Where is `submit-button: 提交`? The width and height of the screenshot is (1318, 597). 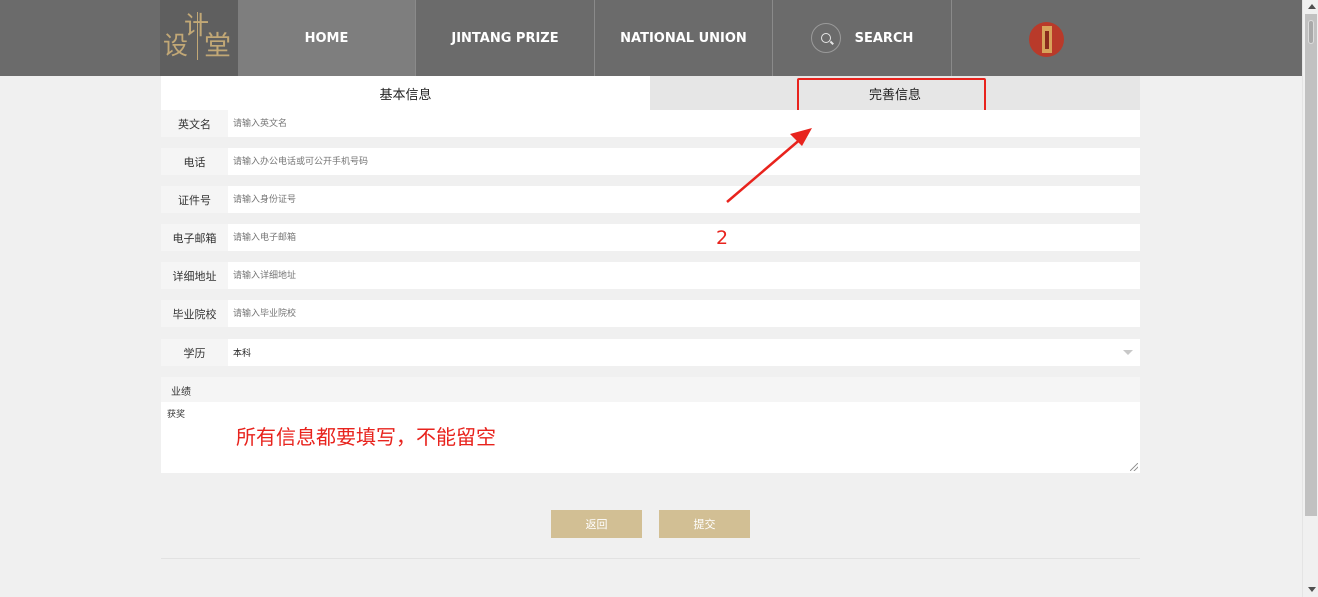 submit-button: 提交 is located at coordinates (704, 524).